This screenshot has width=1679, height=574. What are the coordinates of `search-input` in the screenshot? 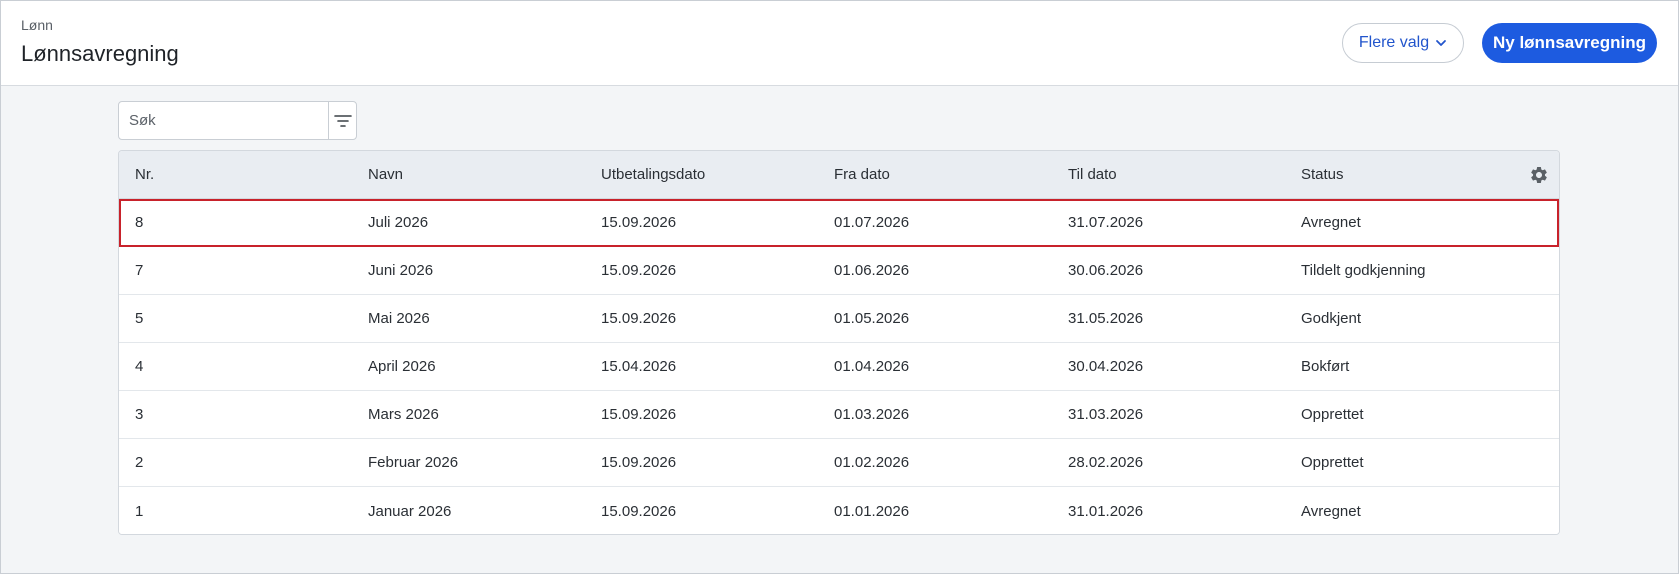 It's located at (223, 120).